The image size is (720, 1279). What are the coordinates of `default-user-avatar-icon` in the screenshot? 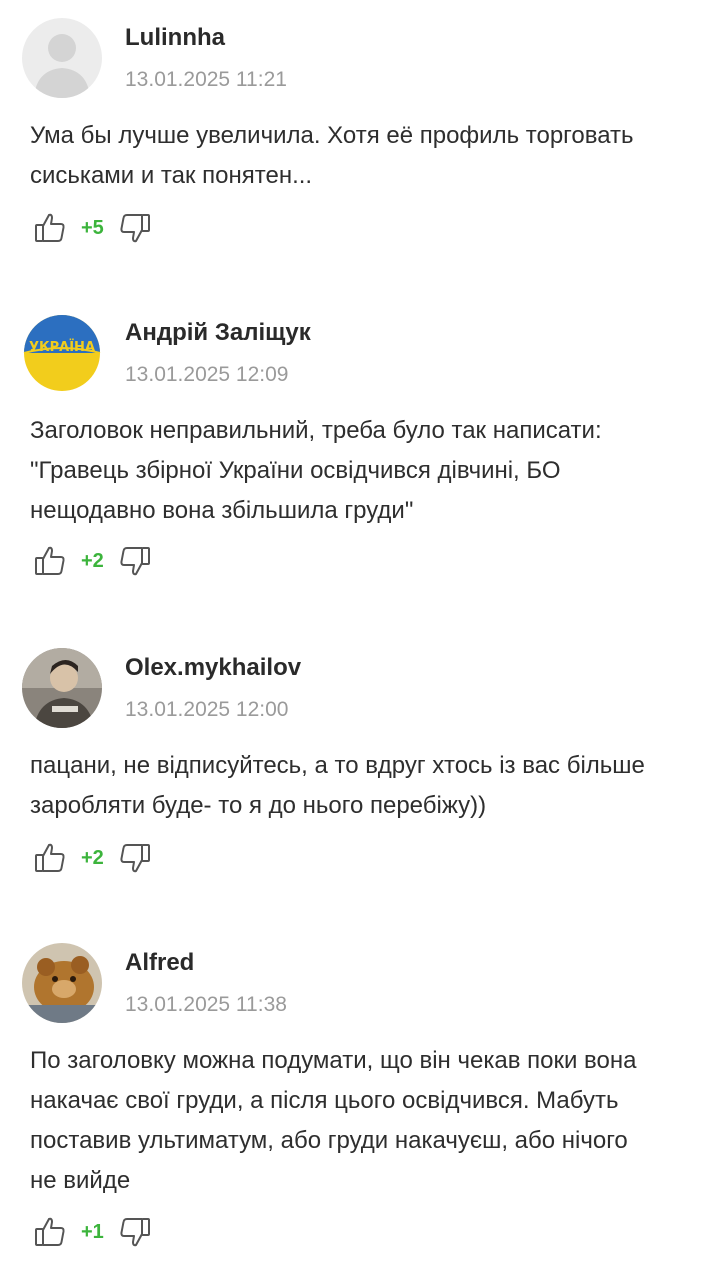 It's located at (62, 58).